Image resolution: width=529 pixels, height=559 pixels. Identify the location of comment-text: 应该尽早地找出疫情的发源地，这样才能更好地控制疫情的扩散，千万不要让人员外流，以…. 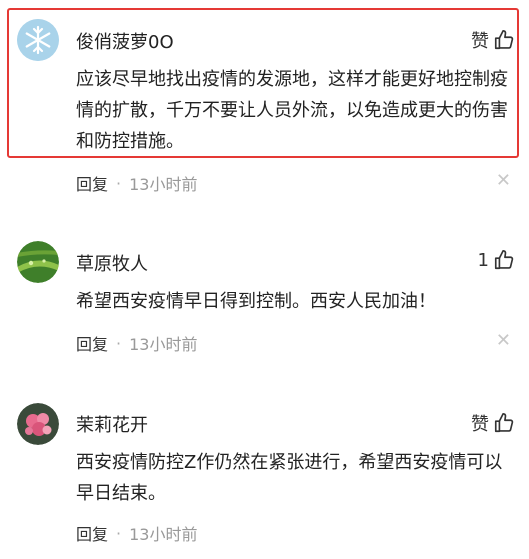
(292, 110).